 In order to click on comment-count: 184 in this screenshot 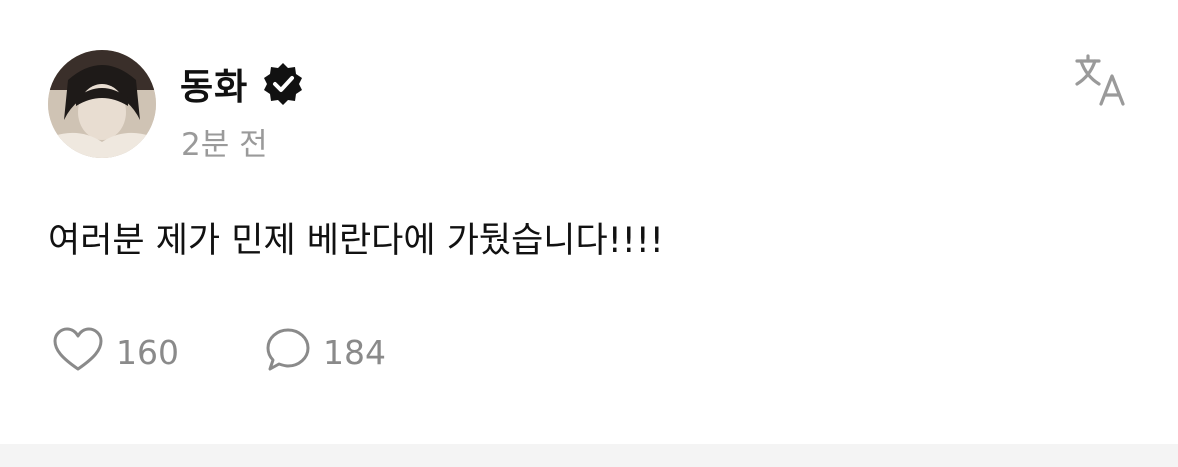, I will do `click(354, 352)`.